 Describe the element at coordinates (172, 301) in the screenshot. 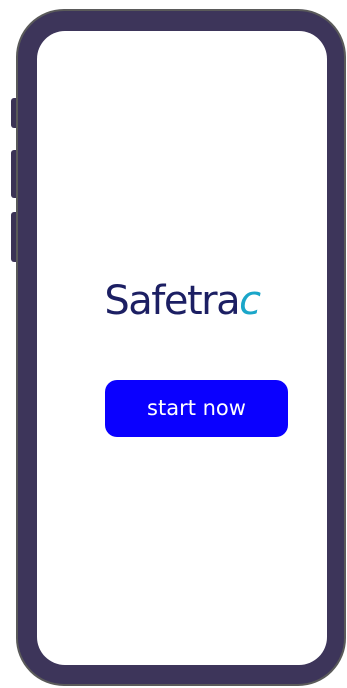

I see `logo-wordmark: Safetra` at that location.